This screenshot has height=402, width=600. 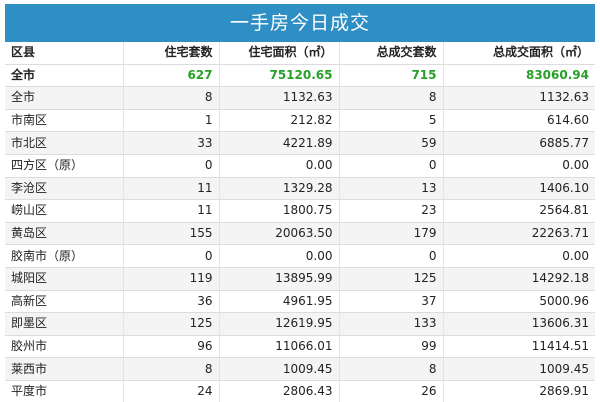 I want to click on table-row: 全市 8 1132.63 8 1132.63, so click(x=300, y=98).